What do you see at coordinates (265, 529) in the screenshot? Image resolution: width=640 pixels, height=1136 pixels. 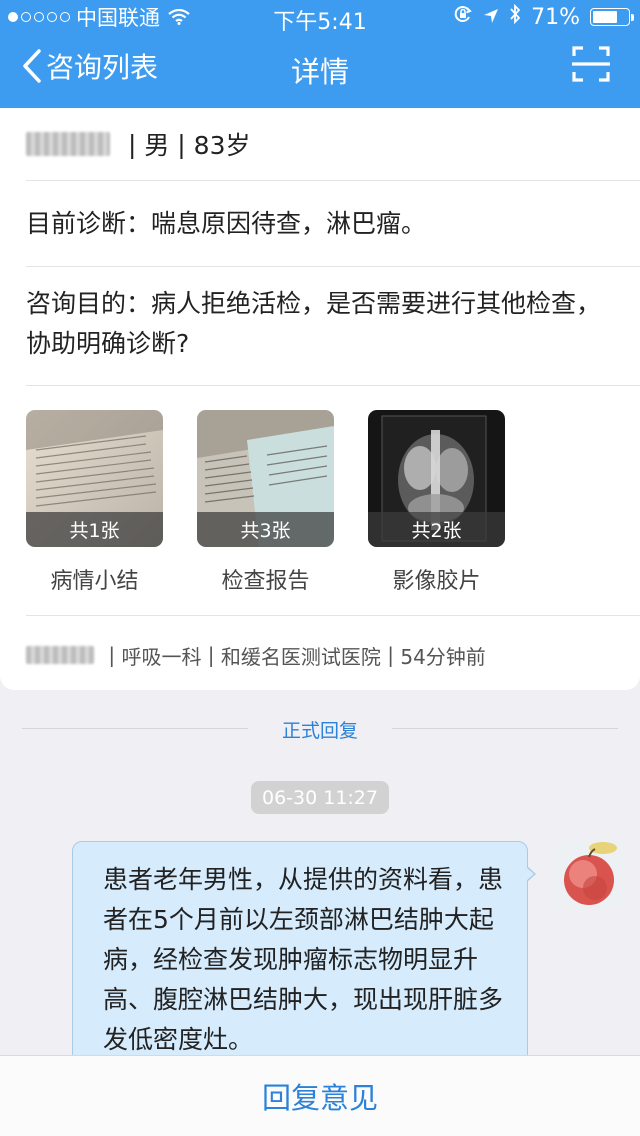 I see `attachment-count: 共3张` at bounding box center [265, 529].